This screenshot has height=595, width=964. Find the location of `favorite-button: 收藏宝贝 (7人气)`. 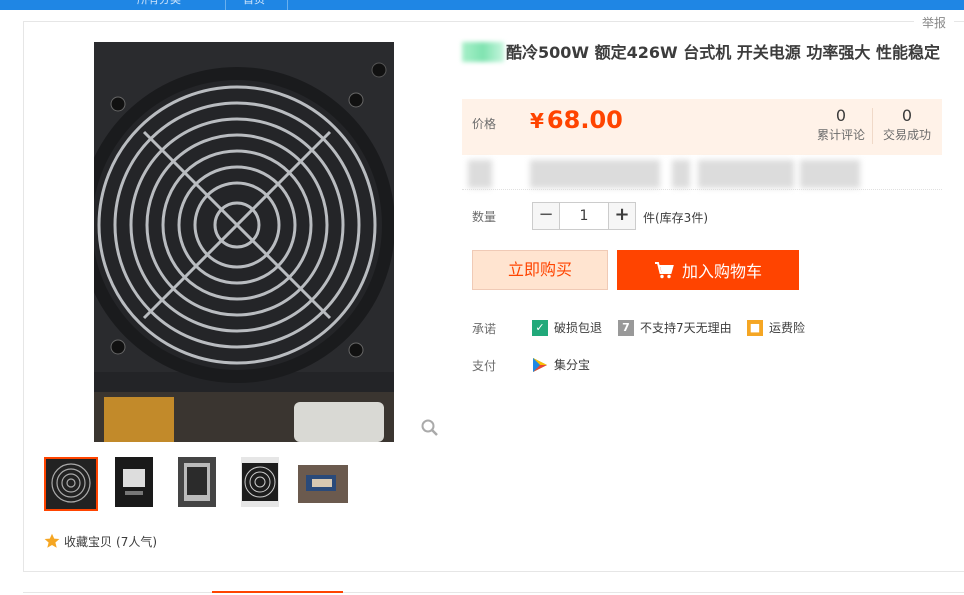

favorite-button: 收藏宝贝 (7人气) is located at coordinates (100, 541).